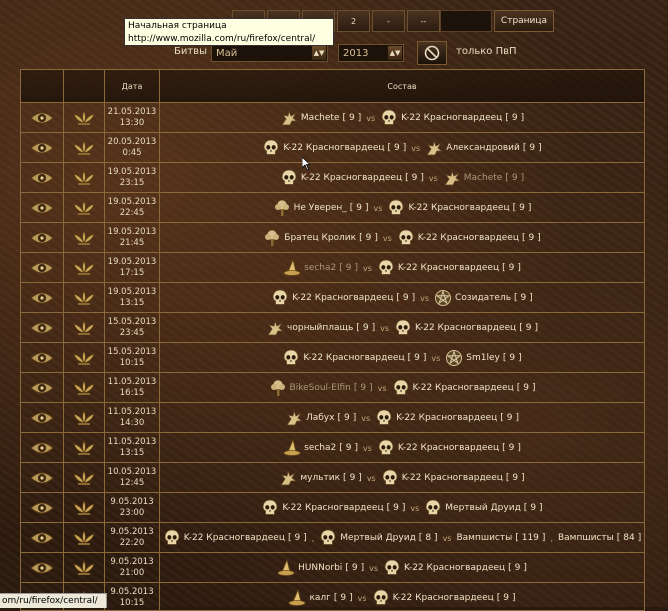  I want to click on fighter: Созидатель [ 9 ], so click(483, 298).